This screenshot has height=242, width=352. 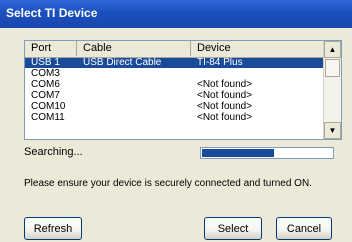 What do you see at coordinates (304, 228) in the screenshot?
I see `cancel-button: Cancel` at bounding box center [304, 228].